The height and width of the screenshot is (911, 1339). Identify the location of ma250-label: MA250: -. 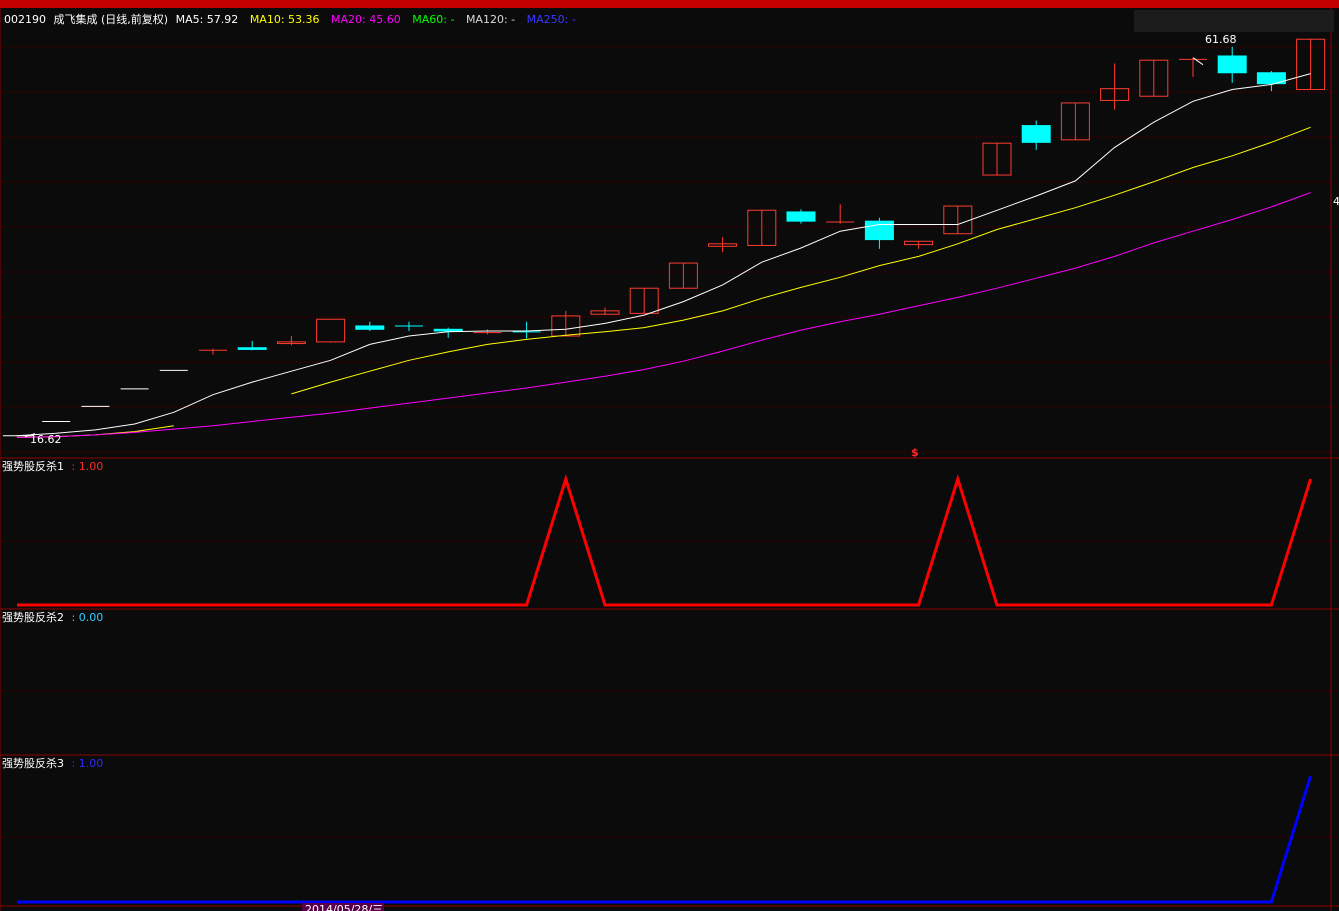
(551, 19).